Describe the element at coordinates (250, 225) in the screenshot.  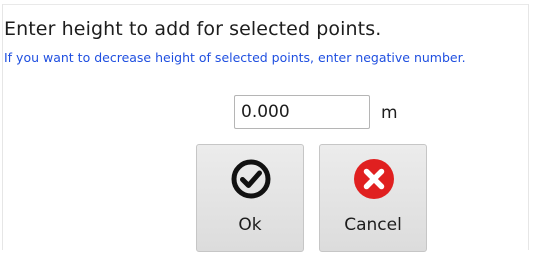
I see `ok-button-label: Ok` at that location.